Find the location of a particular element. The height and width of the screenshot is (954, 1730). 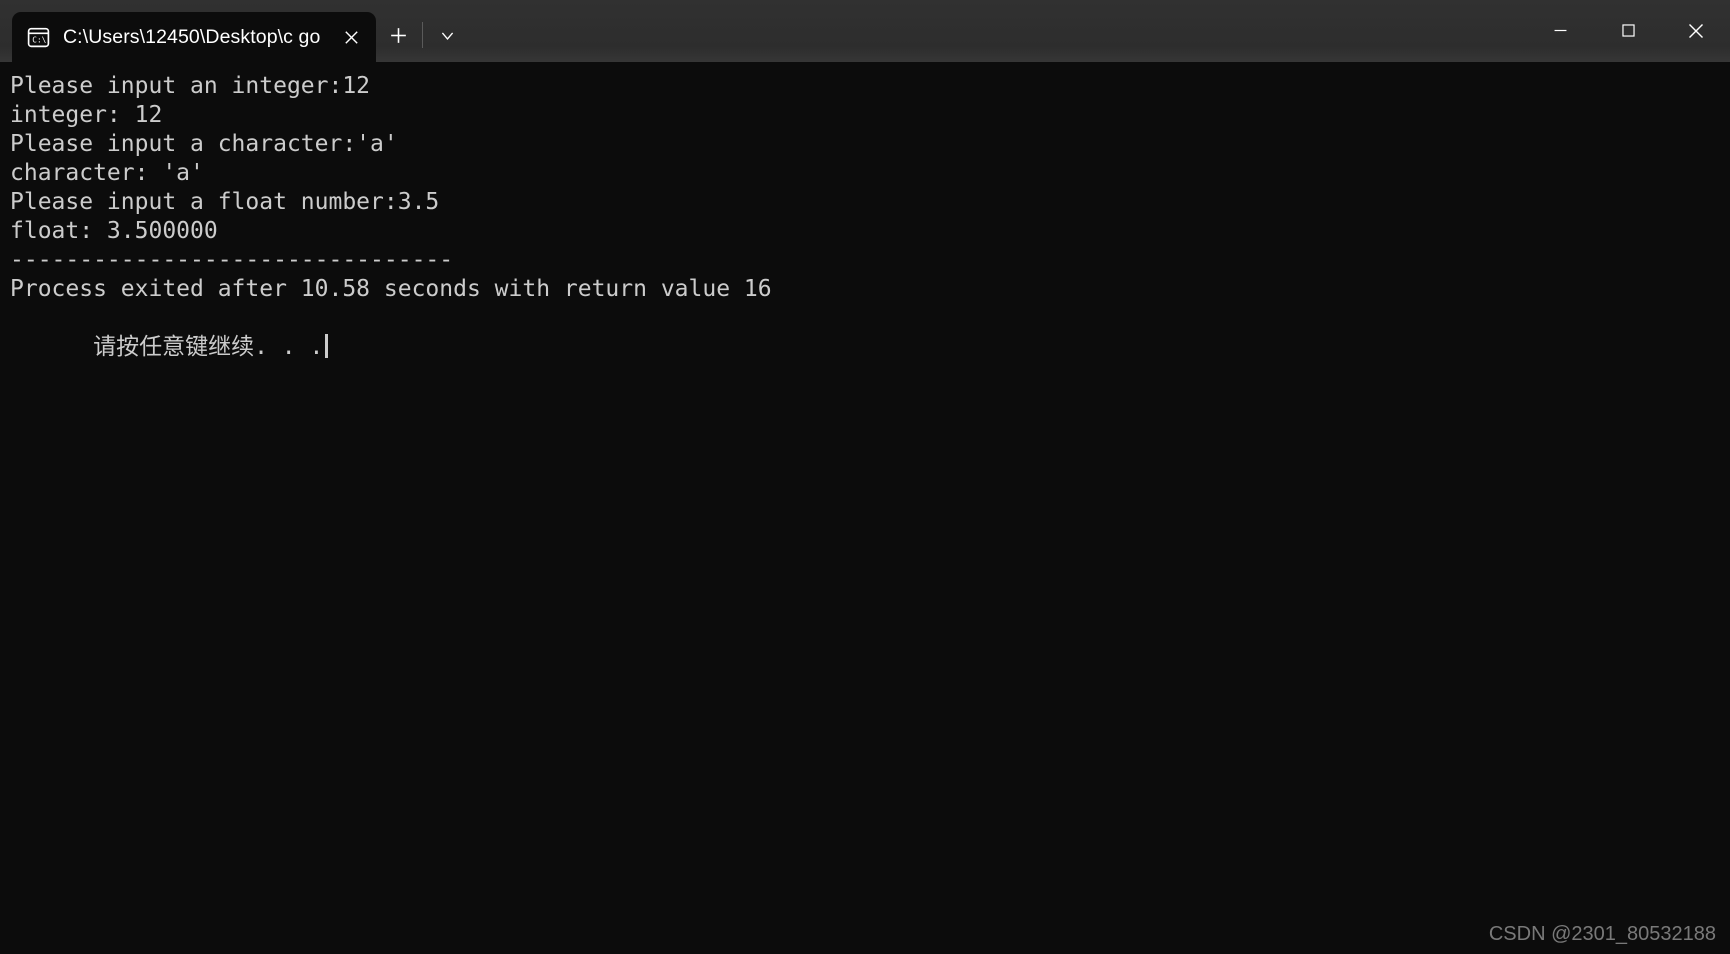

terminal-line: character: 'a' is located at coordinates (107, 173).